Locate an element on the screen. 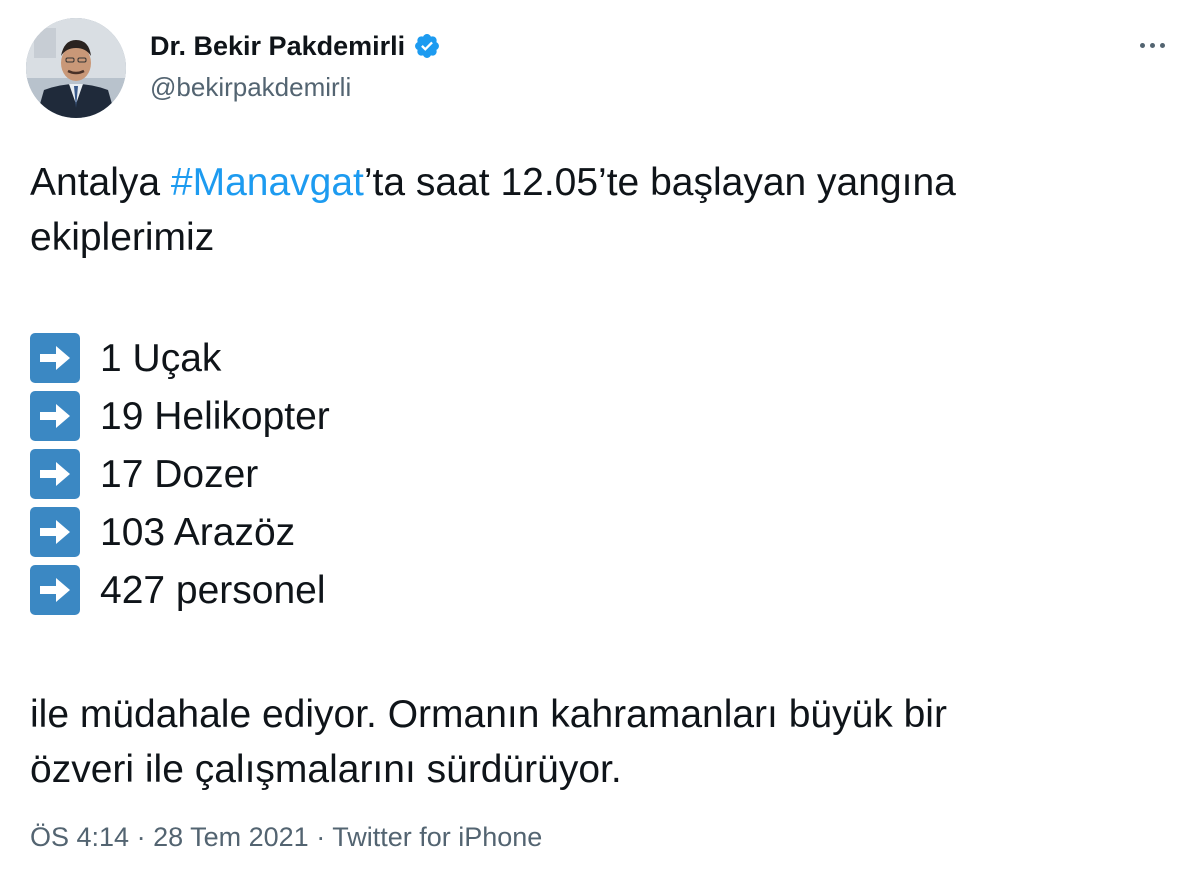  name-row: Dr. Bekir Pakdemirli is located at coordinates (295, 46).